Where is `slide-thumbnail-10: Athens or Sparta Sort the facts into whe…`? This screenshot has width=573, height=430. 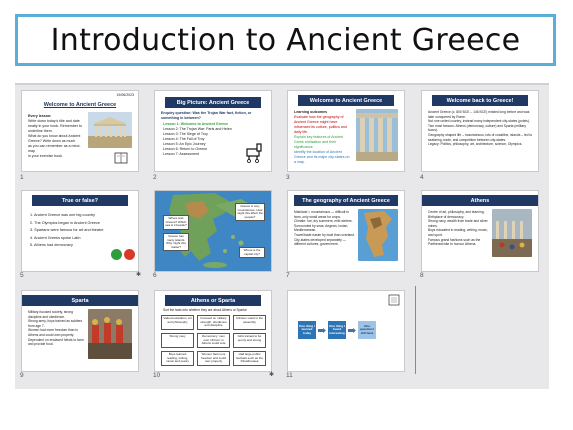 slide-thumbnail-10: Athens or Sparta Sort the facts into whe… is located at coordinates (213, 331).